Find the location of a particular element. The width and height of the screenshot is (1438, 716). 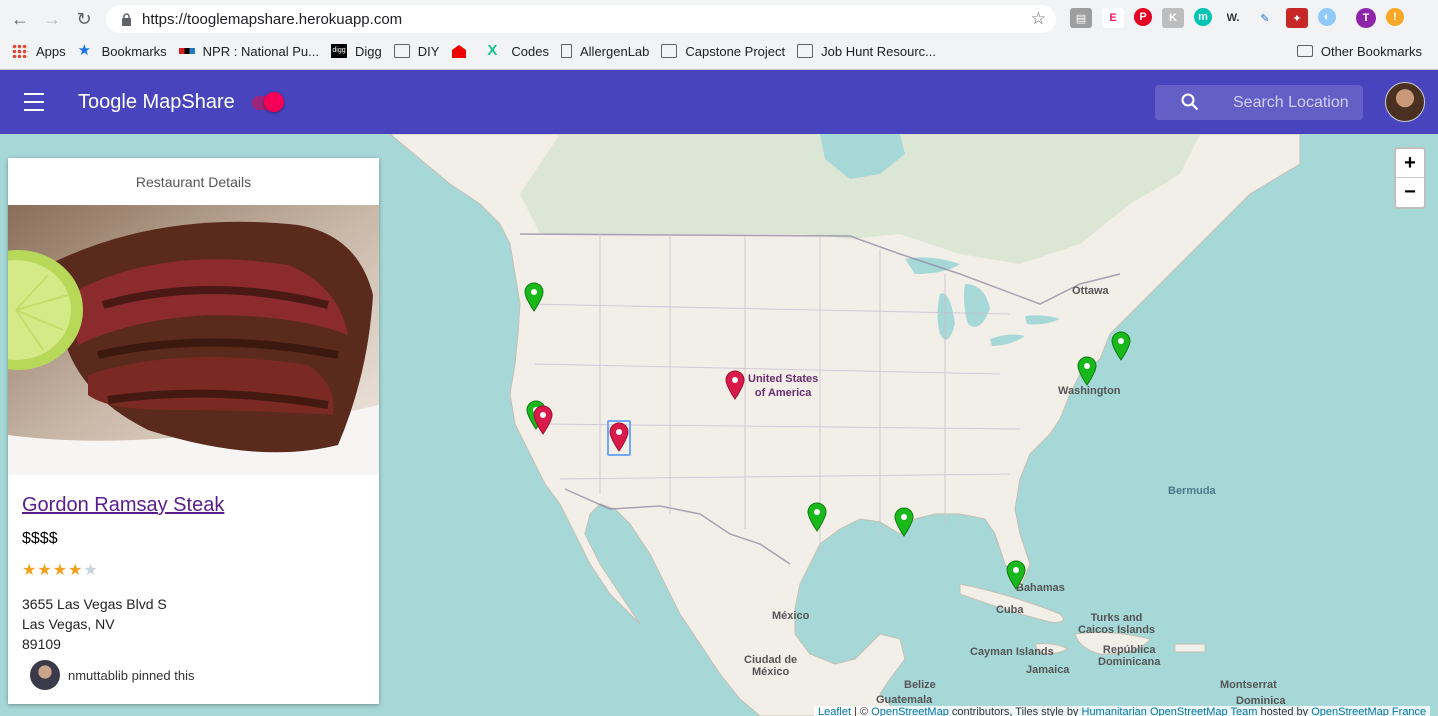

zoom-out-button: − is located at coordinates (1410, 192).